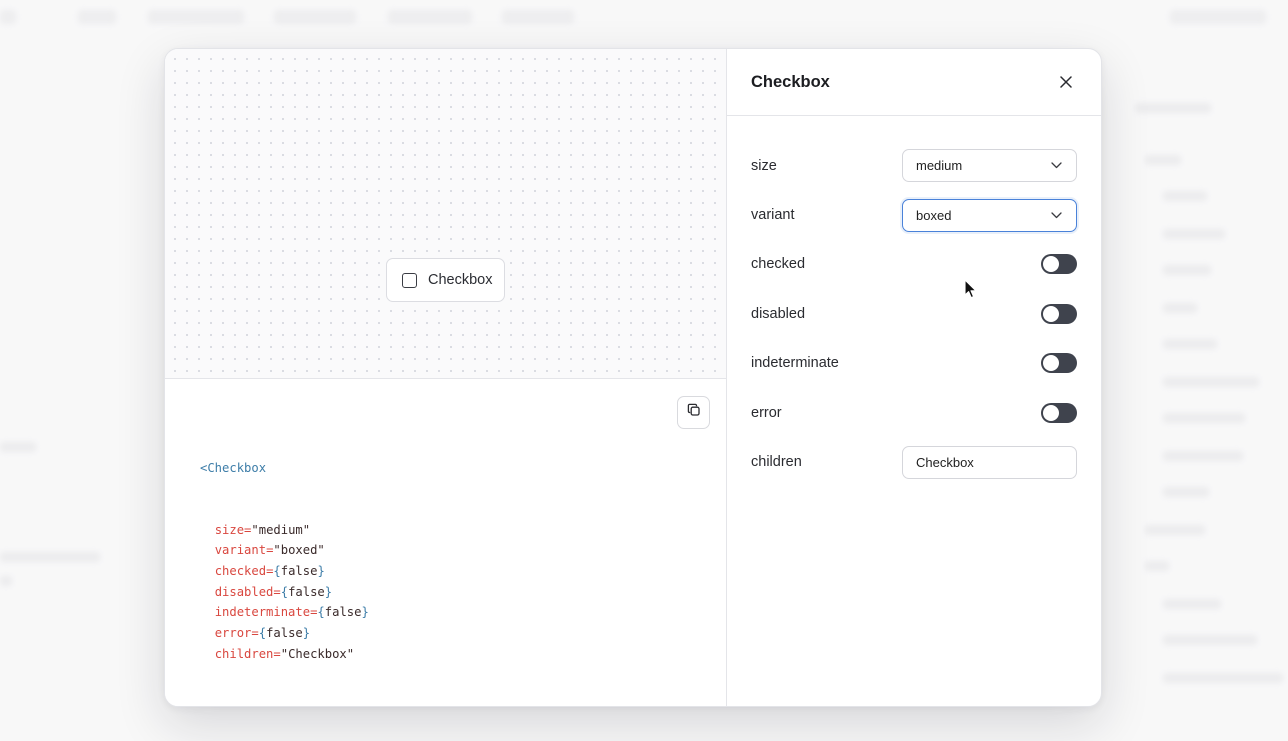 Image resolution: width=1288 pixels, height=741 pixels. What do you see at coordinates (778, 313) in the screenshot?
I see `prop-label: disabled` at bounding box center [778, 313].